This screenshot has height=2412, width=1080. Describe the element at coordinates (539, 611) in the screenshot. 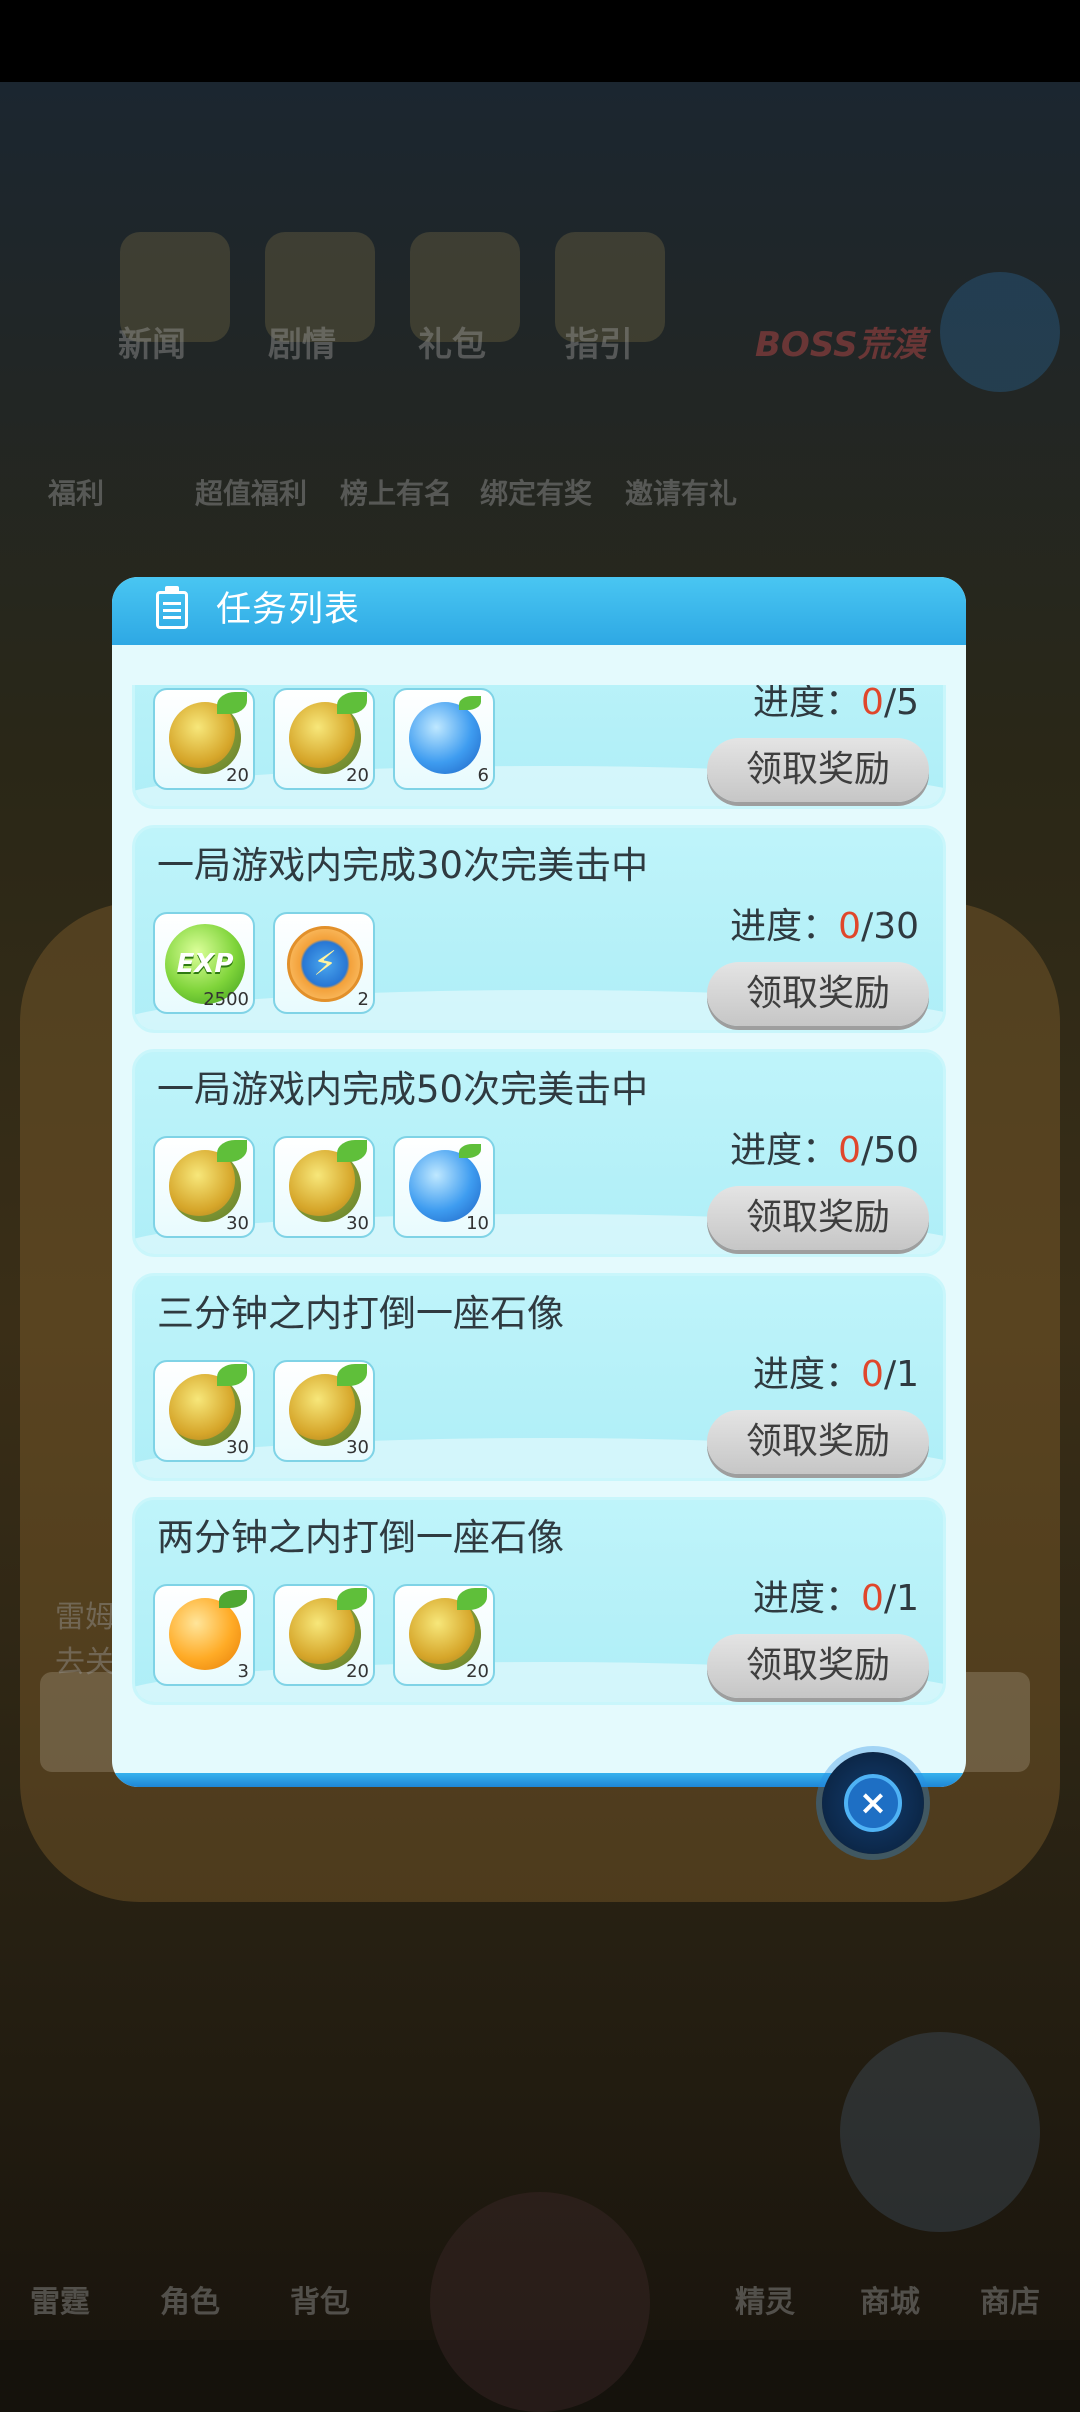

I see `dialog-header: 任务列表` at that location.